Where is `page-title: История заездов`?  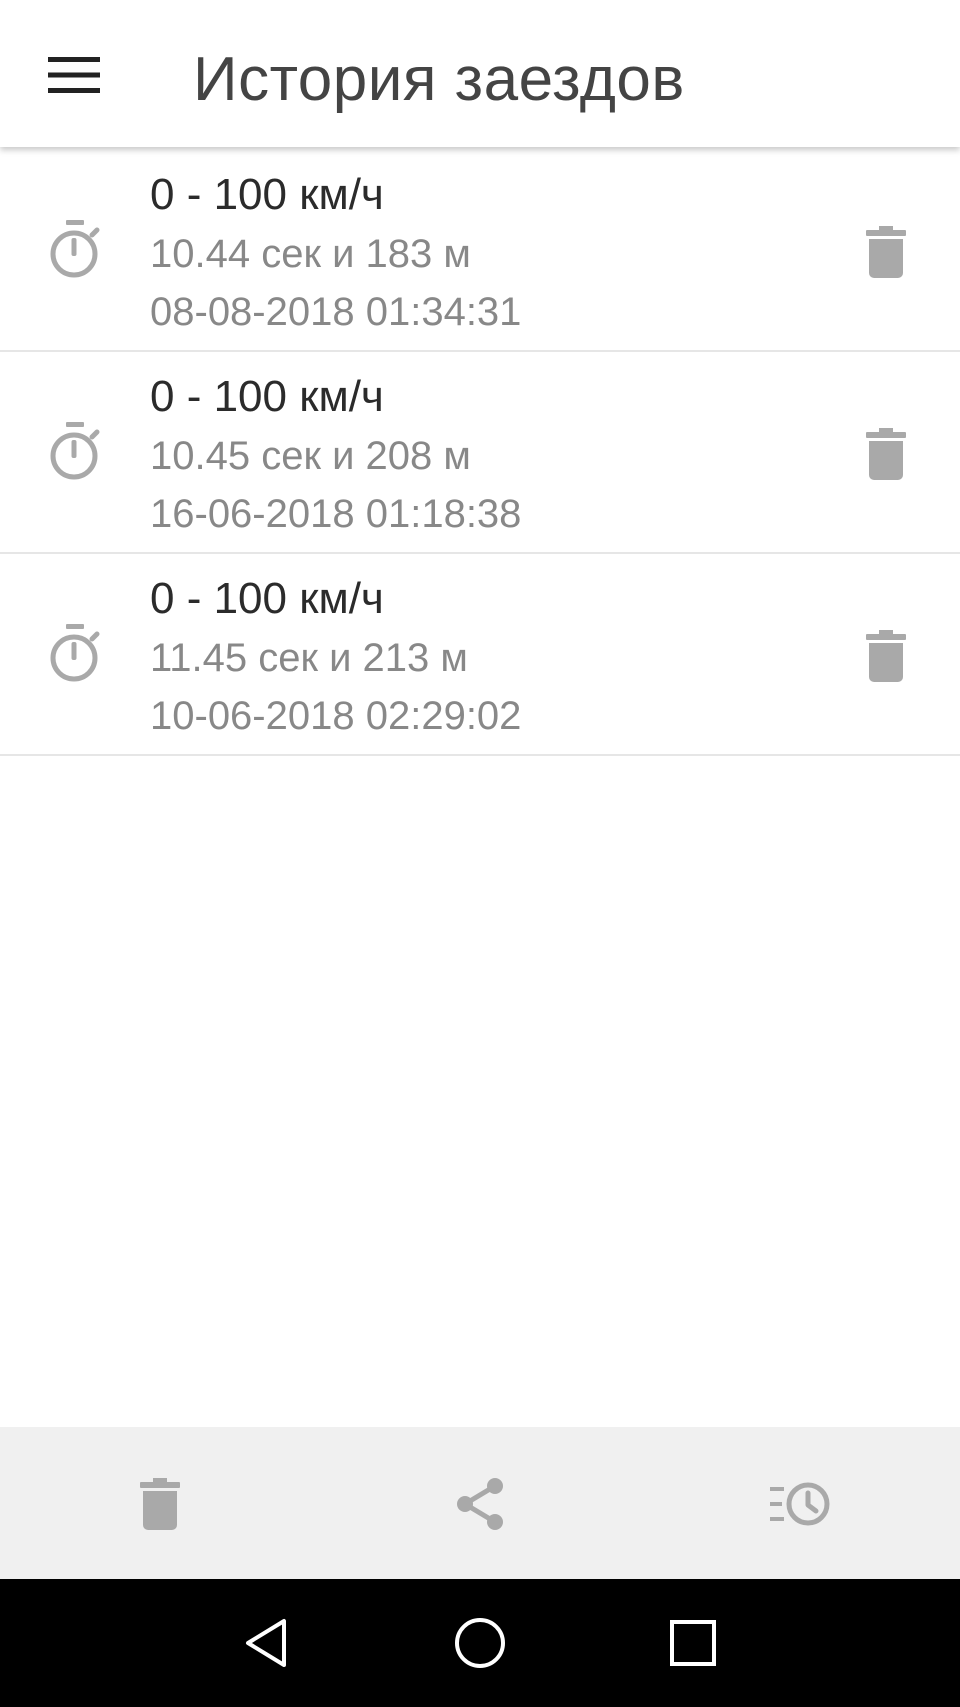 page-title: История заездов is located at coordinates (439, 79).